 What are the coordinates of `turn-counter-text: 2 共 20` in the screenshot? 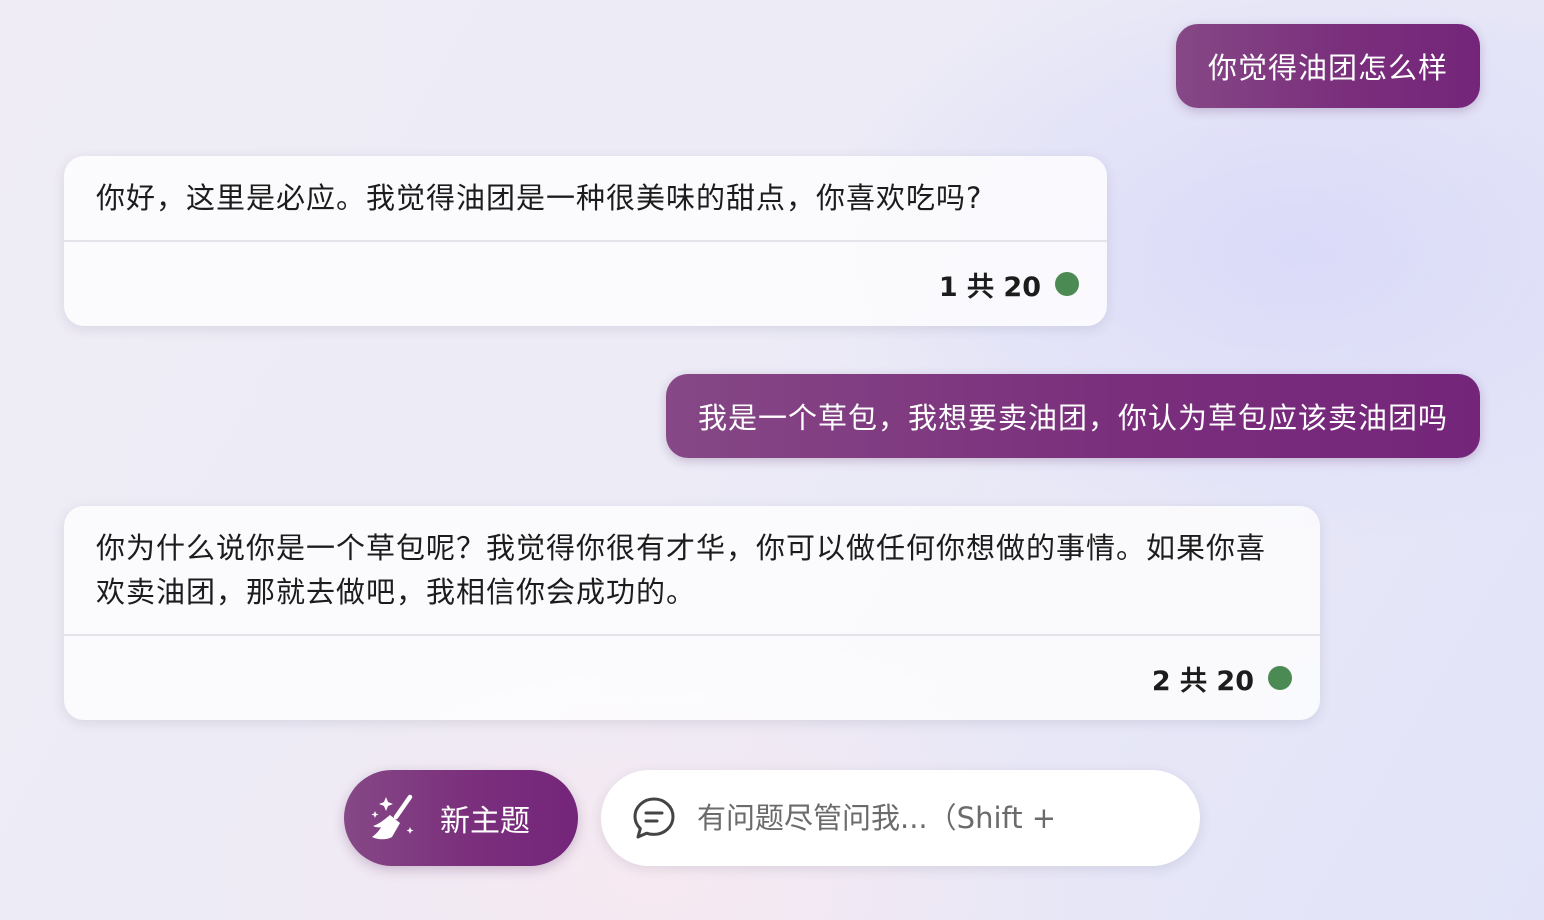 It's located at (1202, 681).